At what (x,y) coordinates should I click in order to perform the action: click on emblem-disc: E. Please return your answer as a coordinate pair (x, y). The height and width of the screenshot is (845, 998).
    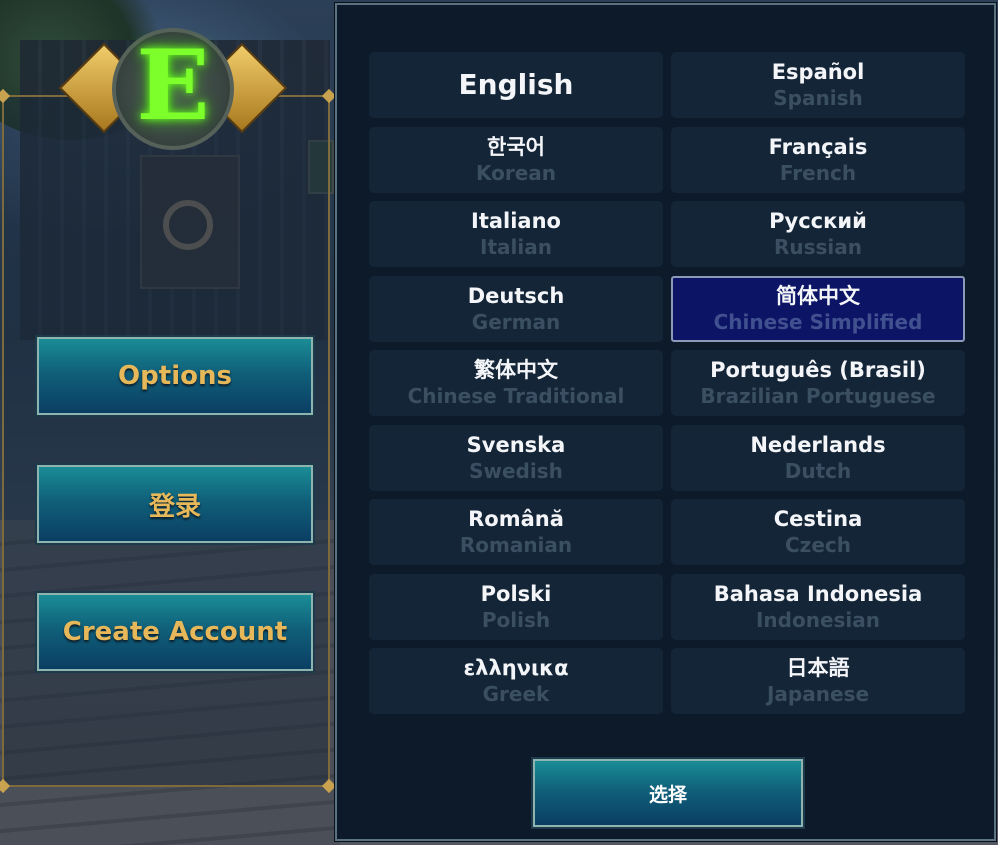
    Looking at the image, I should click on (173, 89).